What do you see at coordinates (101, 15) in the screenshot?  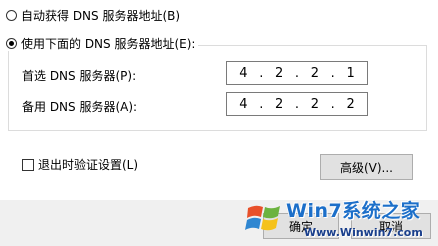 I see `auto-dns-label: 自动获得 DNS 服务器地址(B)` at bounding box center [101, 15].